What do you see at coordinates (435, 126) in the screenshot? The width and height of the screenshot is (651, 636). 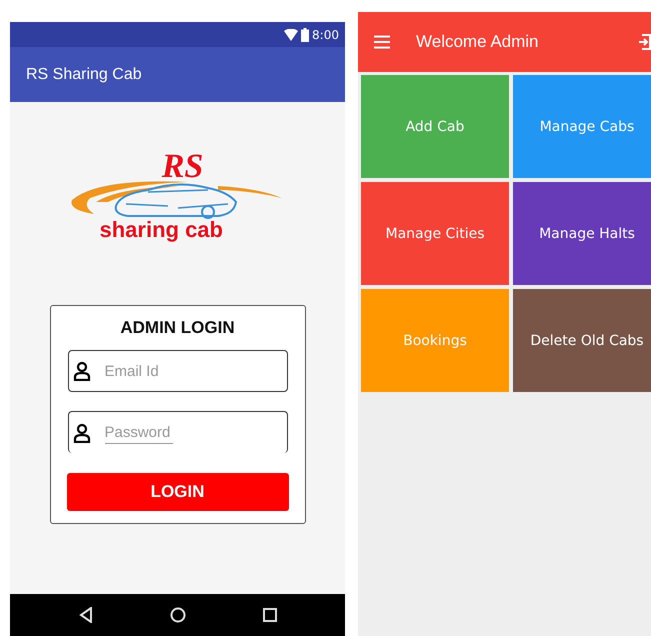 I see `menu-tile: Add Cab` at bounding box center [435, 126].